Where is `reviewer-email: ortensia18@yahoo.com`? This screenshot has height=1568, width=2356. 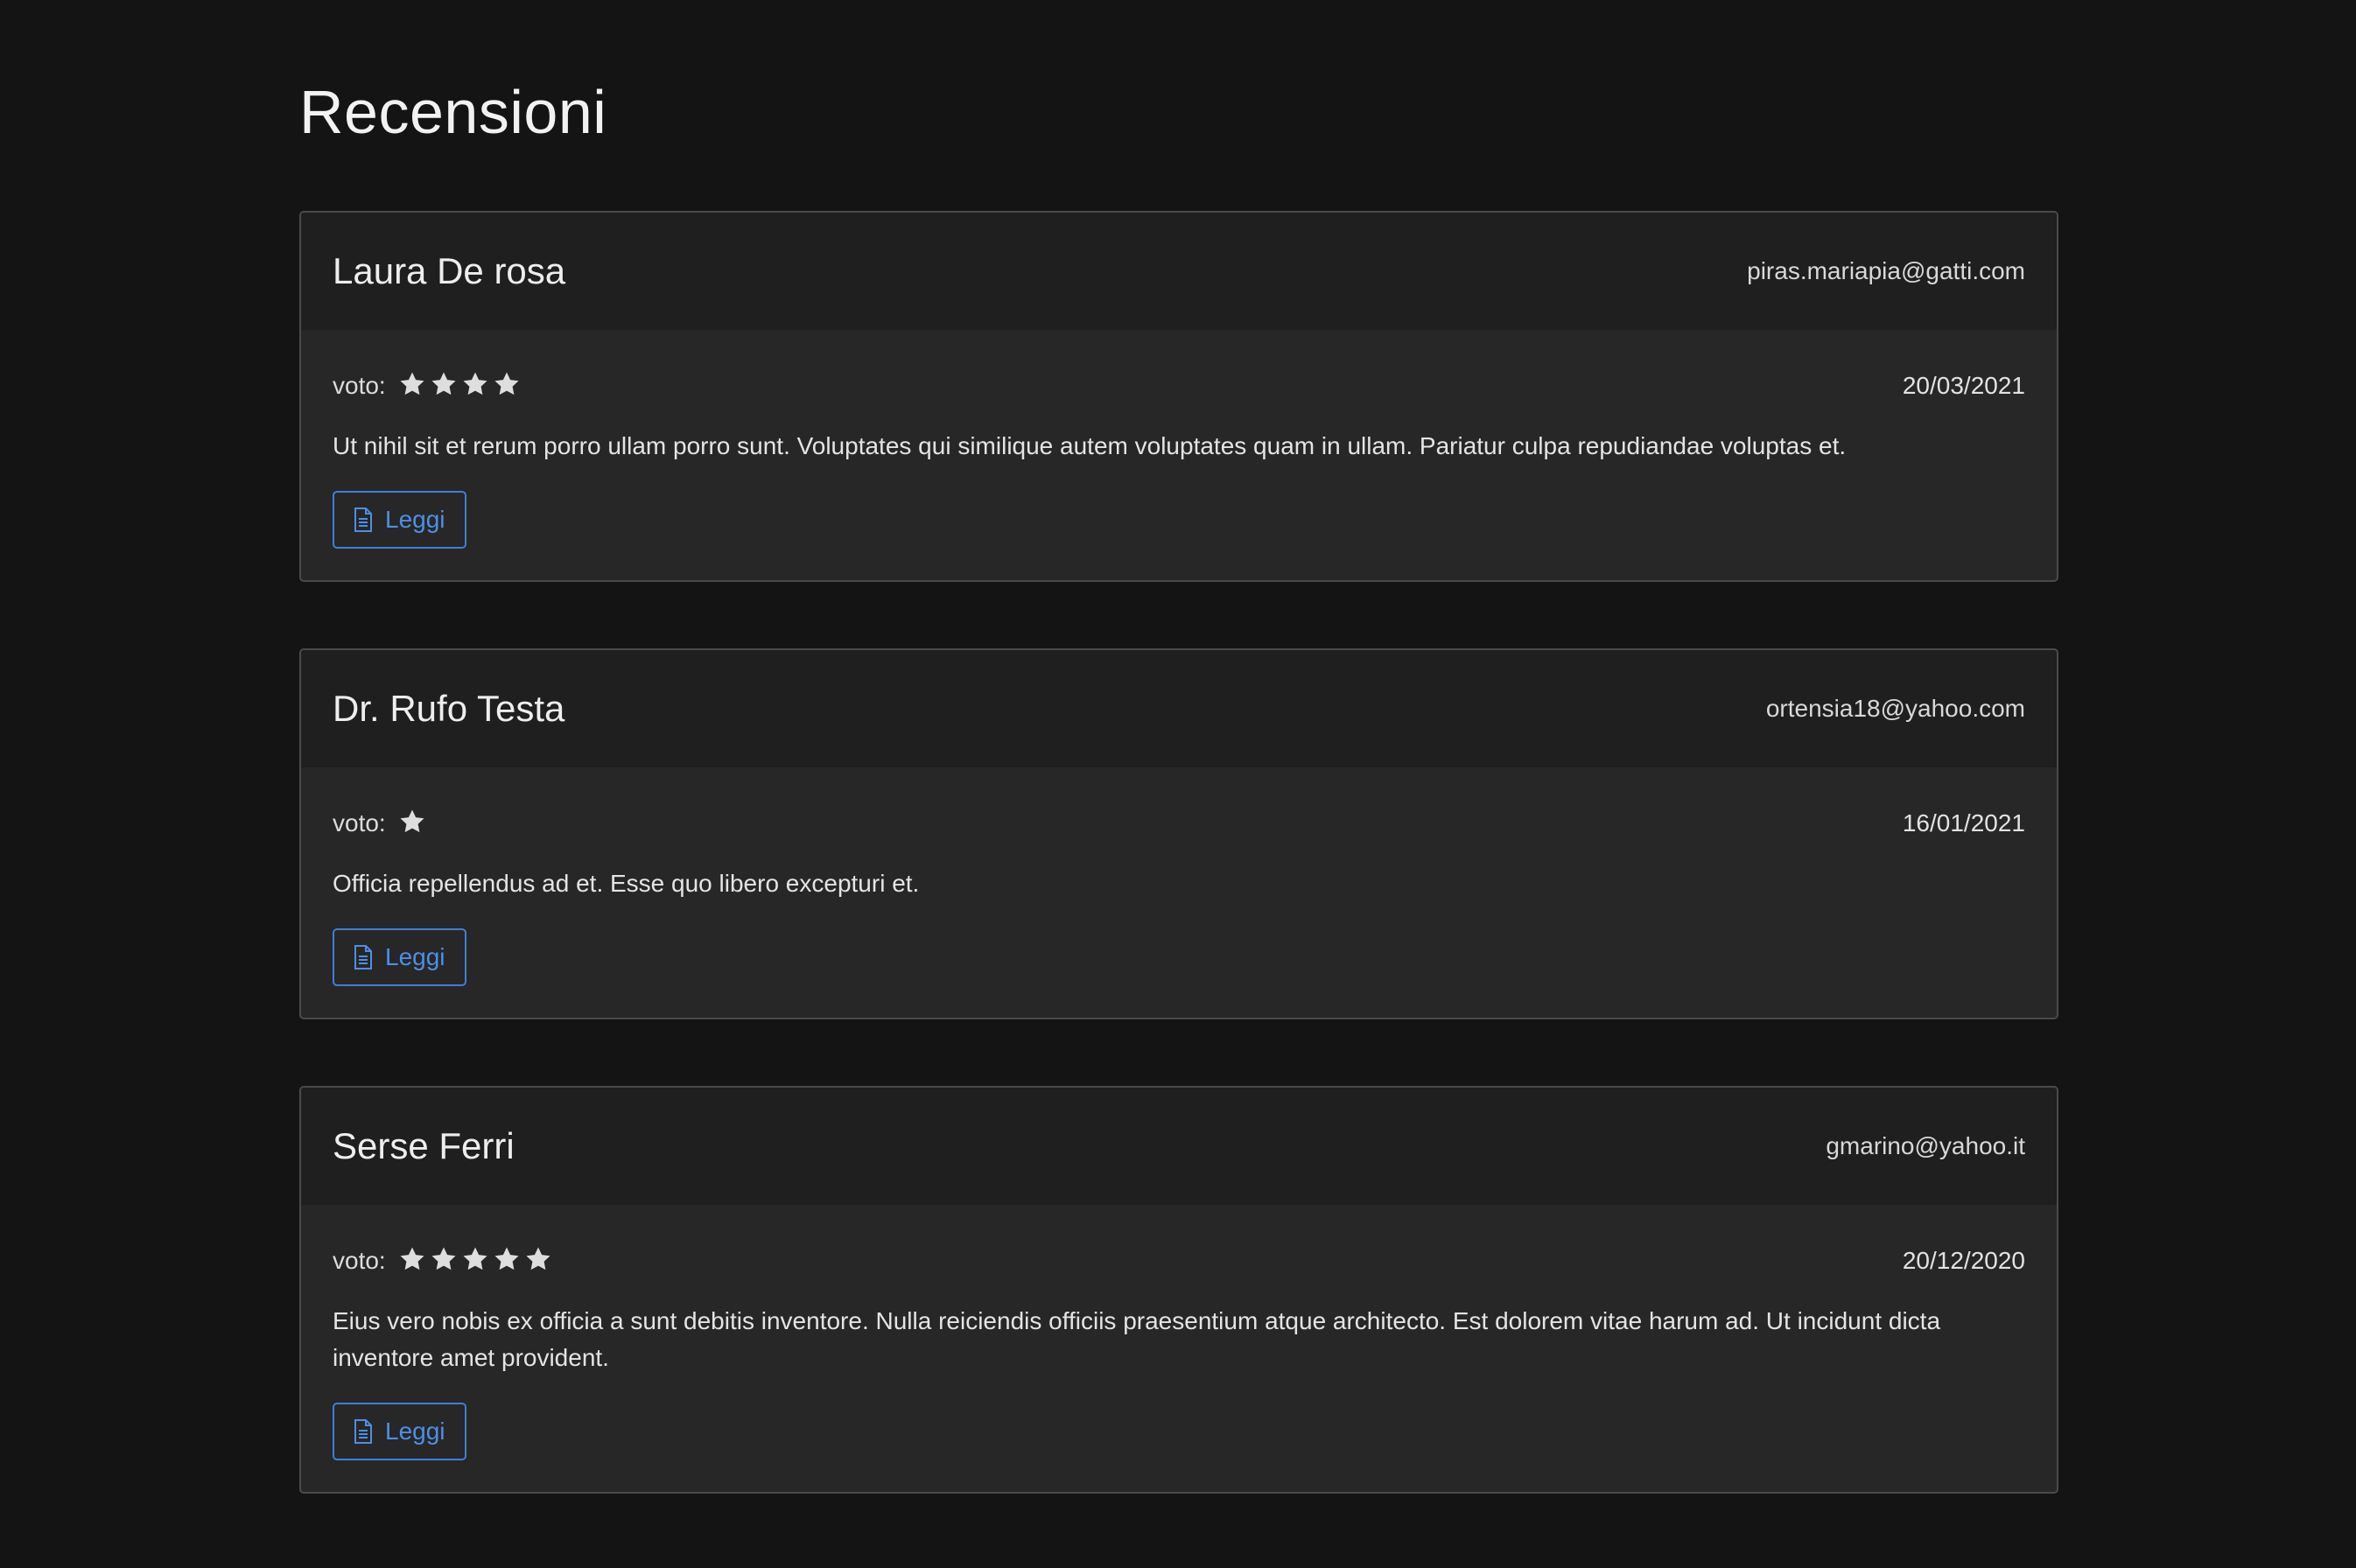 reviewer-email: ortensia18@yahoo.com is located at coordinates (1895, 708).